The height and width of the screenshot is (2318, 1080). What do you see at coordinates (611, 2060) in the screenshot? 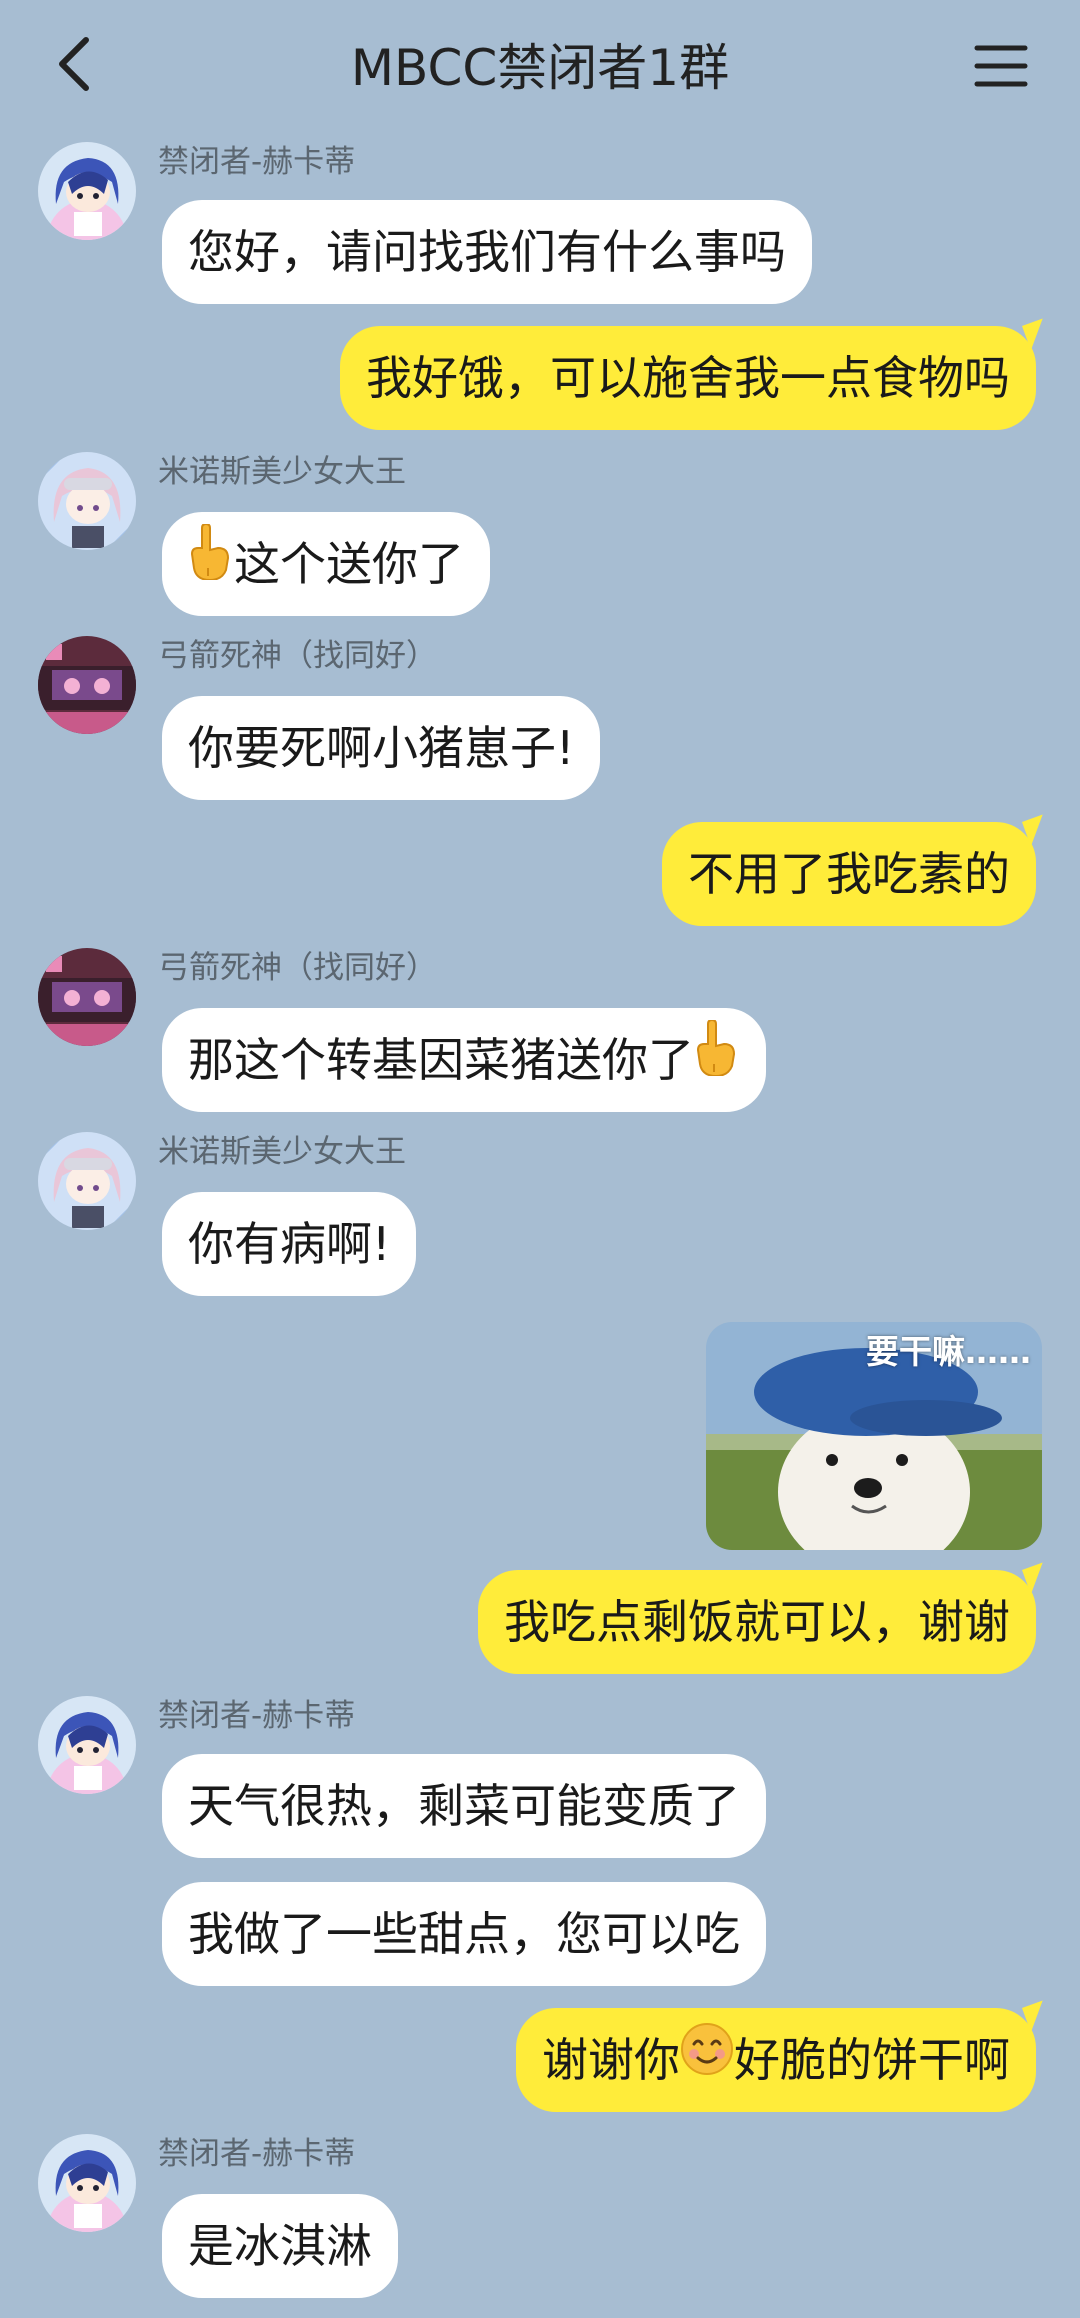
I see `message-text: 谢谢你` at bounding box center [611, 2060].